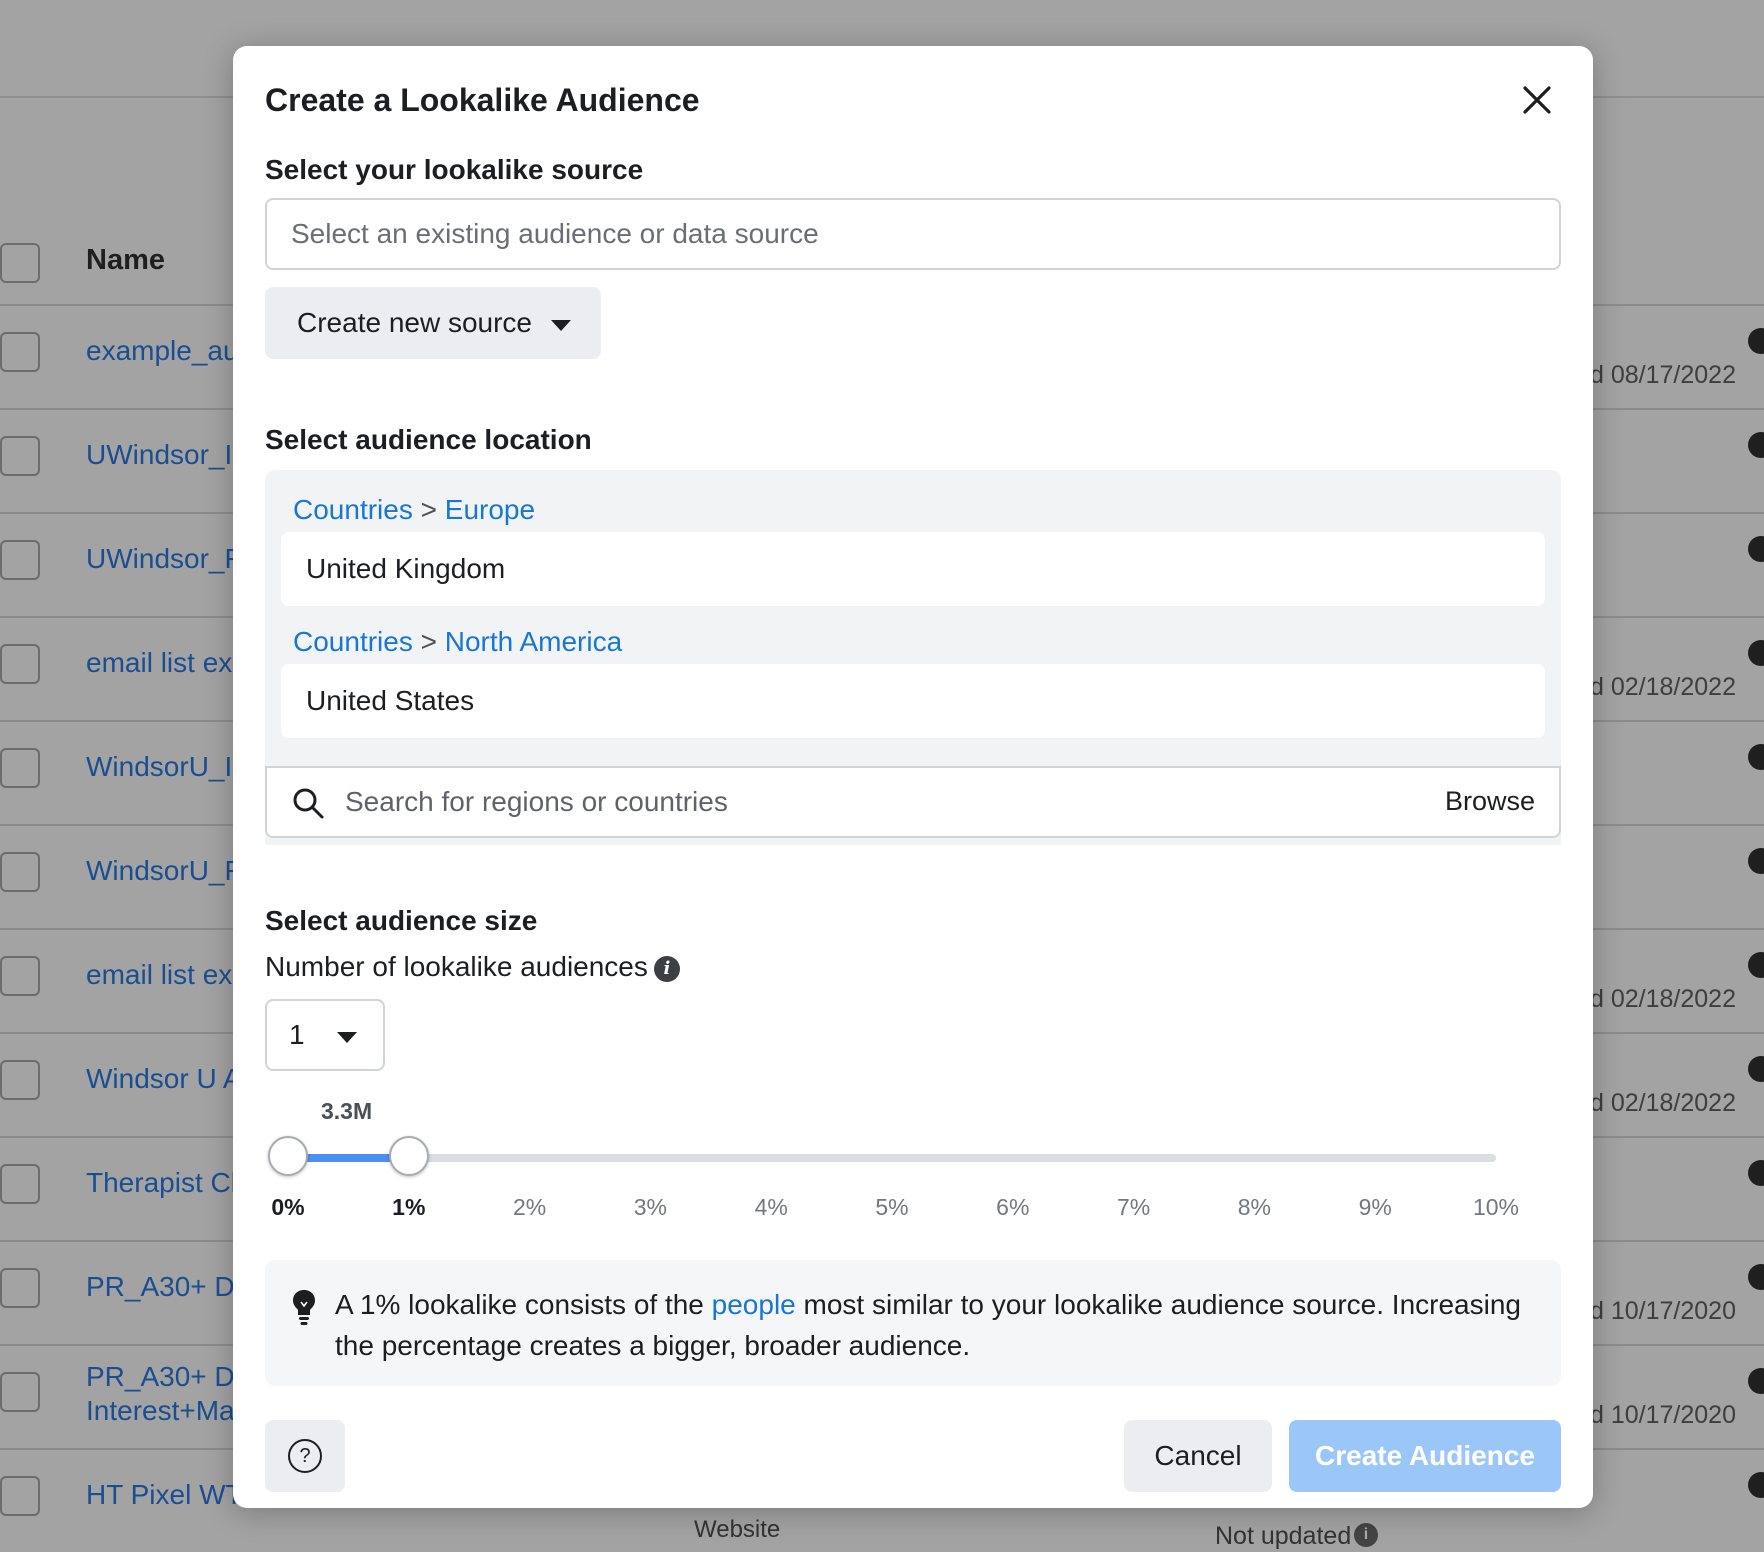 The image size is (1764, 1552). What do you see at coordinates (523, 1304) in the screenshot?
I see `tip-text-part: A 1% lookalike consists of the` at bounding box center [523, 1304].